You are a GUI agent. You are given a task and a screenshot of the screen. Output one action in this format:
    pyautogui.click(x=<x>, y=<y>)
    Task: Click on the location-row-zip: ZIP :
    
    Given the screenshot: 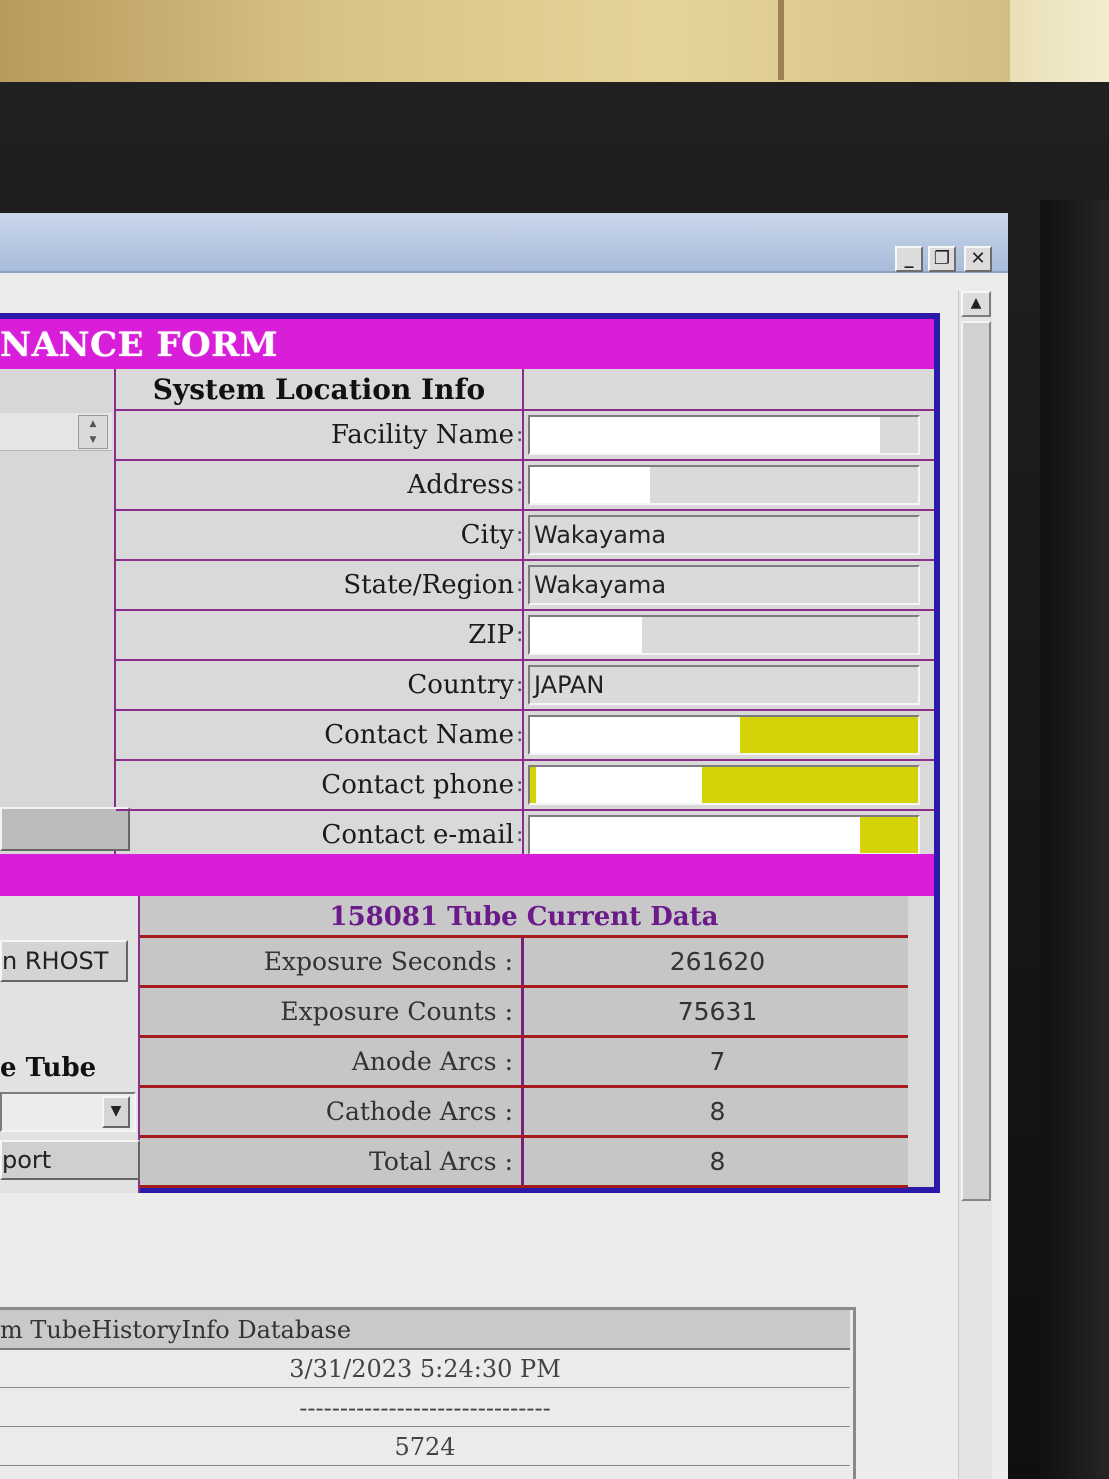 What is the action you would take?
    pyautogui.click(x=525, y=636)
    